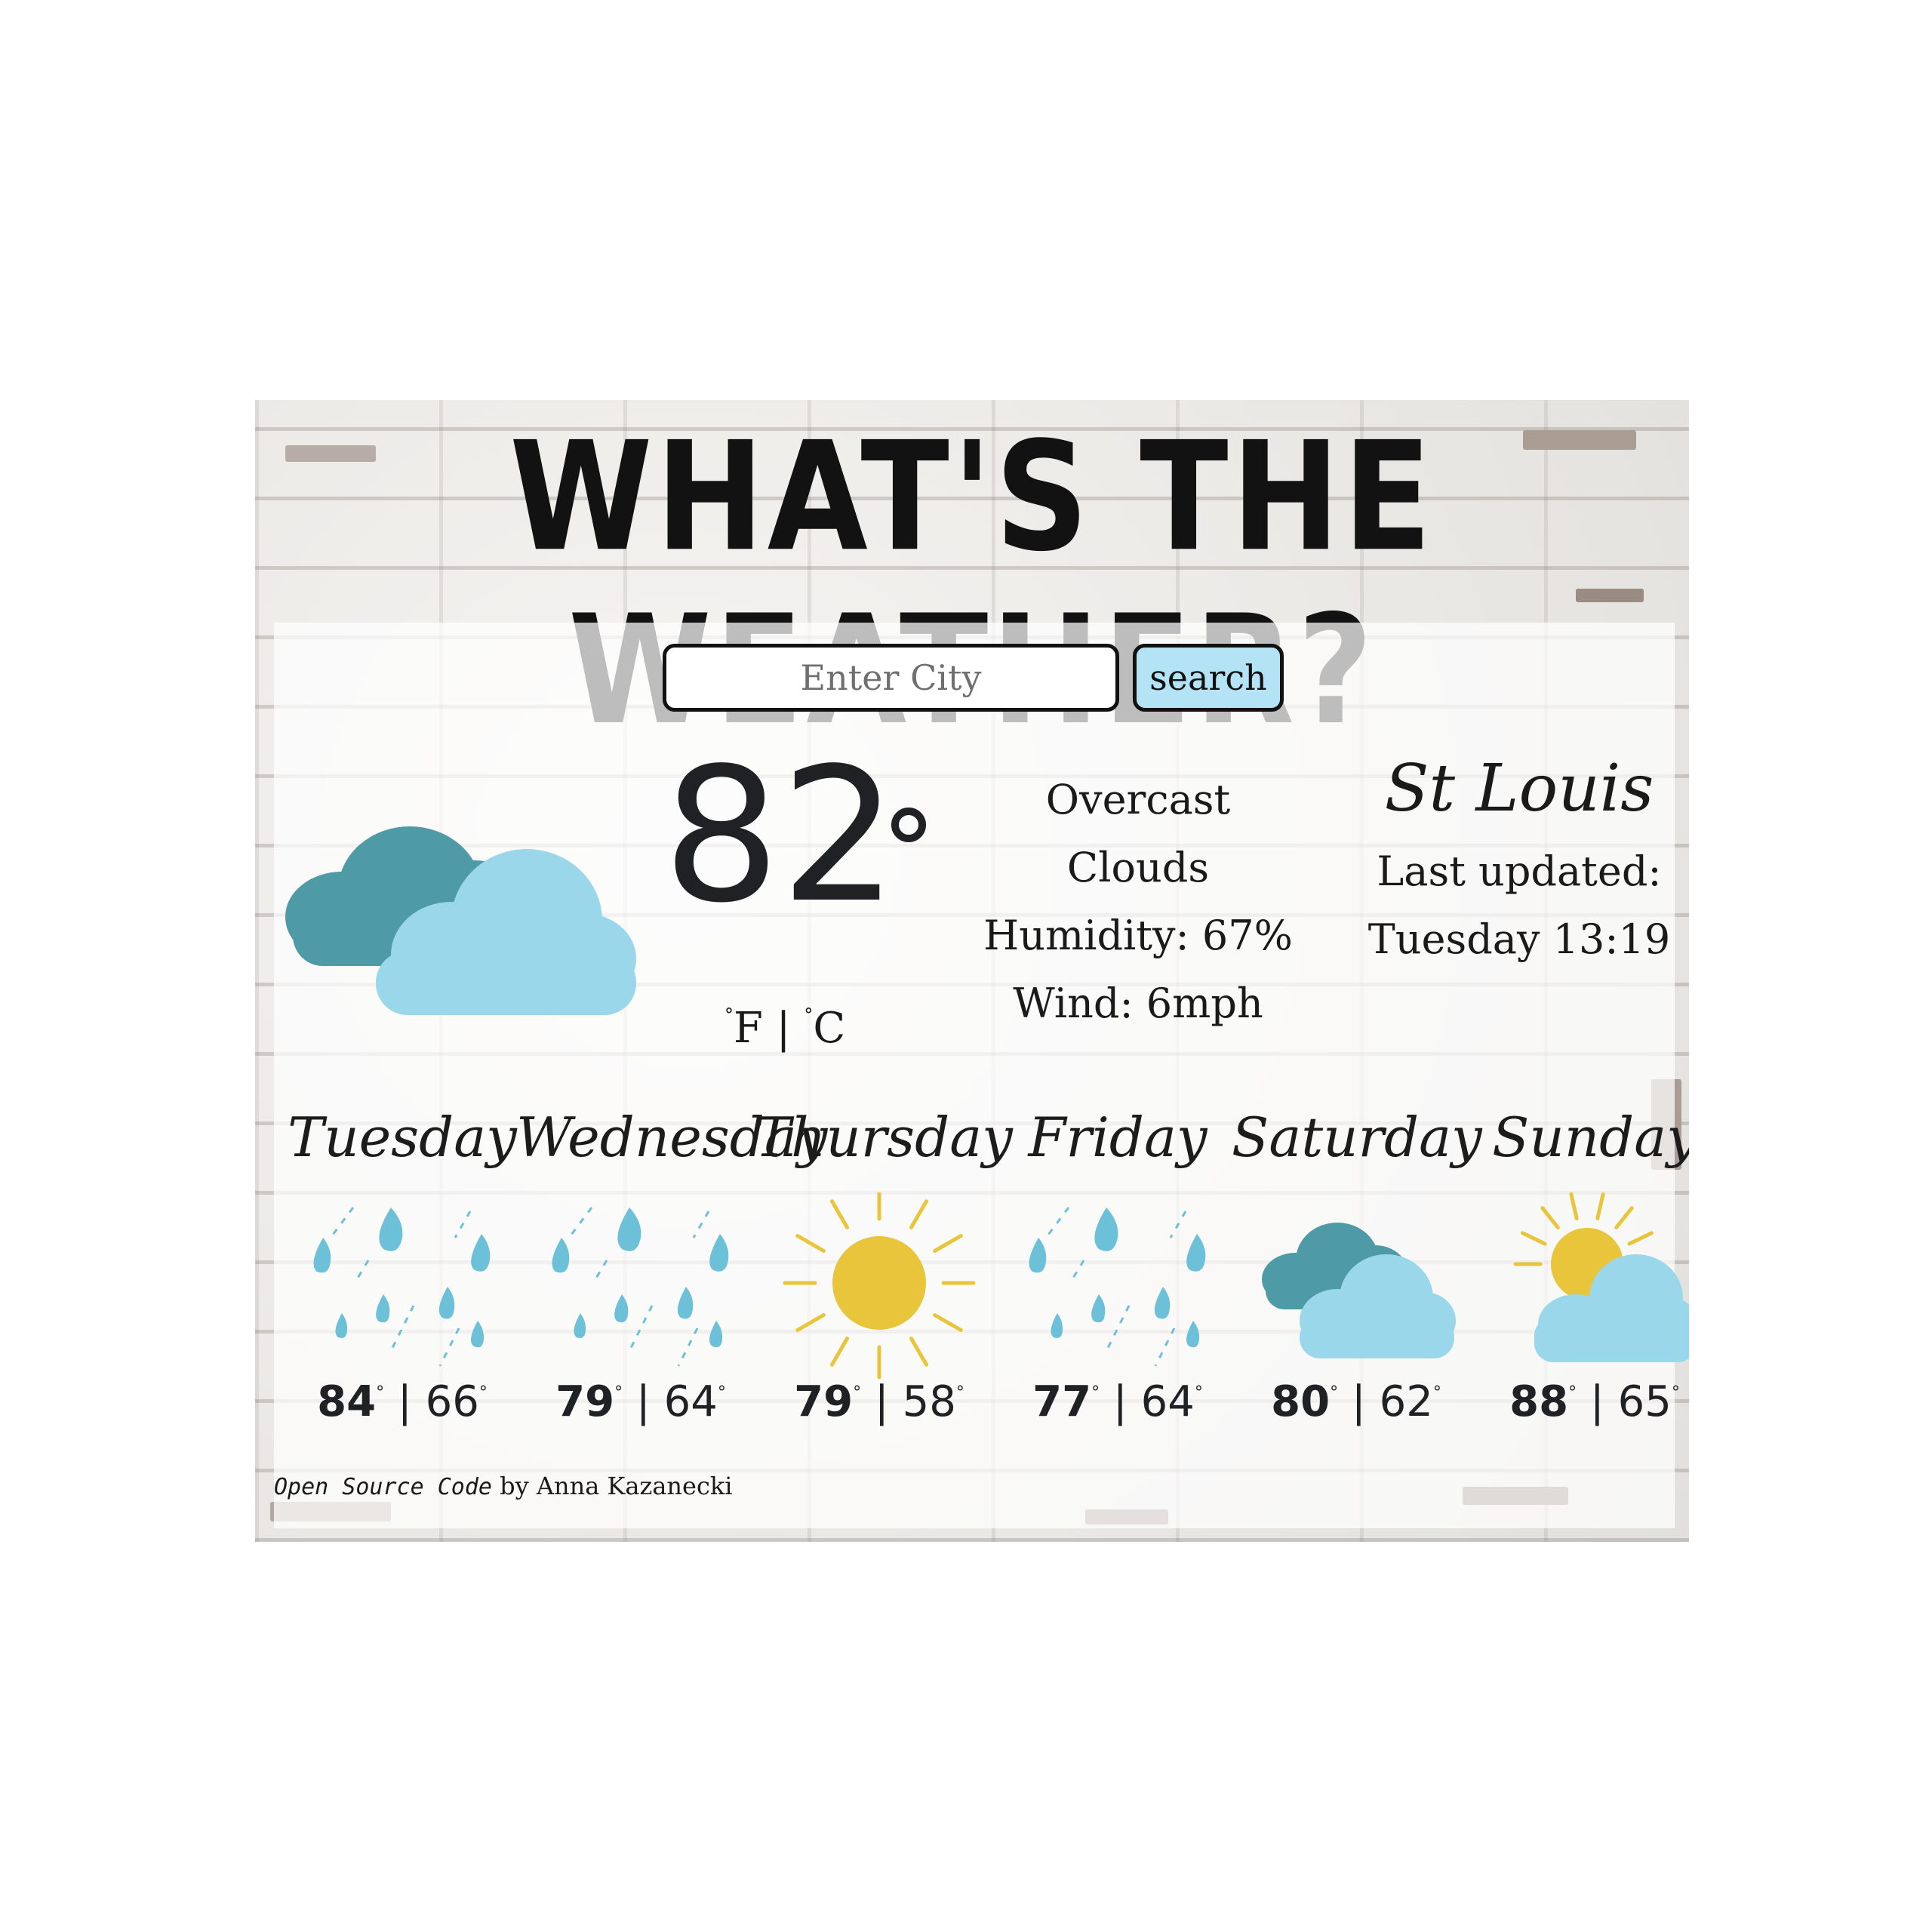  I want to click on cloudy-icon, so click(1359, 1290).